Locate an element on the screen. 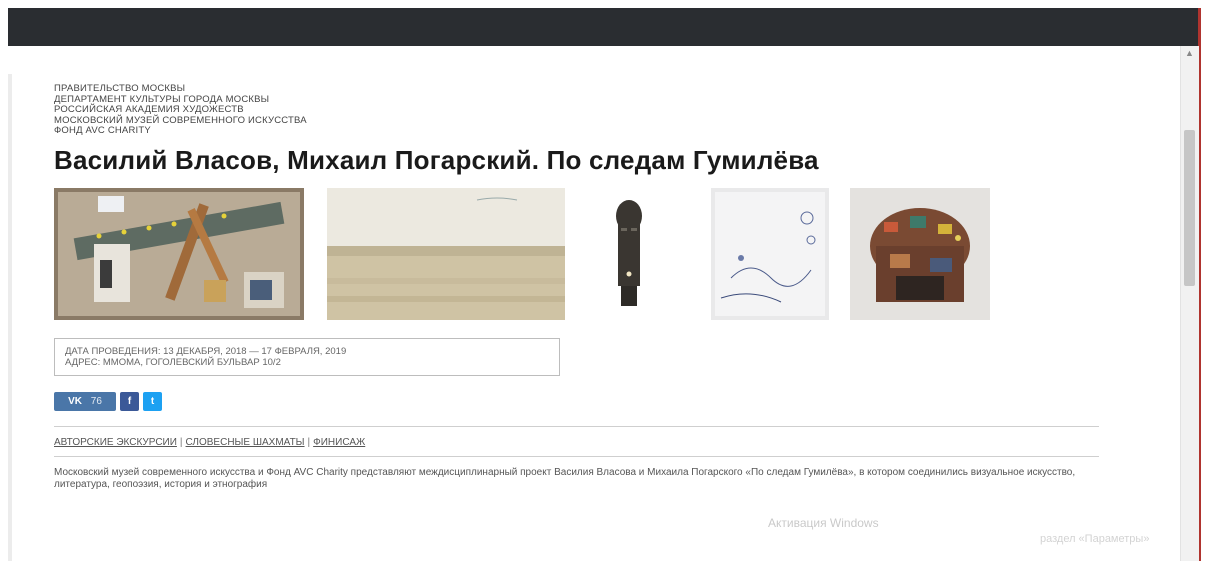 The image size is (1209, 561). facebook-icon: f is located at coordinates (129, 401).